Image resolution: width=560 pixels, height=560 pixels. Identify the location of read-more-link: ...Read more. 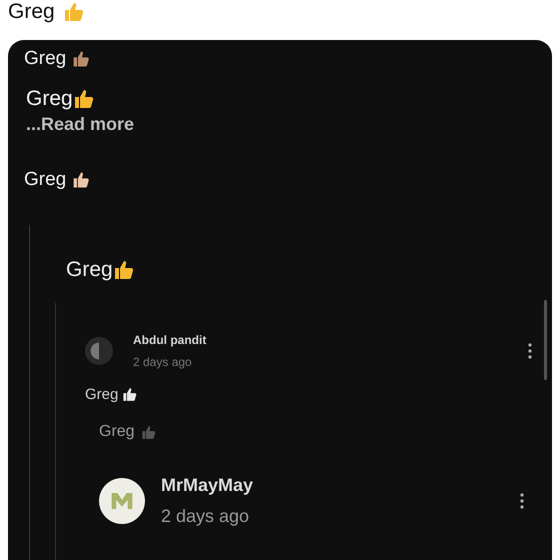
(80, 124).